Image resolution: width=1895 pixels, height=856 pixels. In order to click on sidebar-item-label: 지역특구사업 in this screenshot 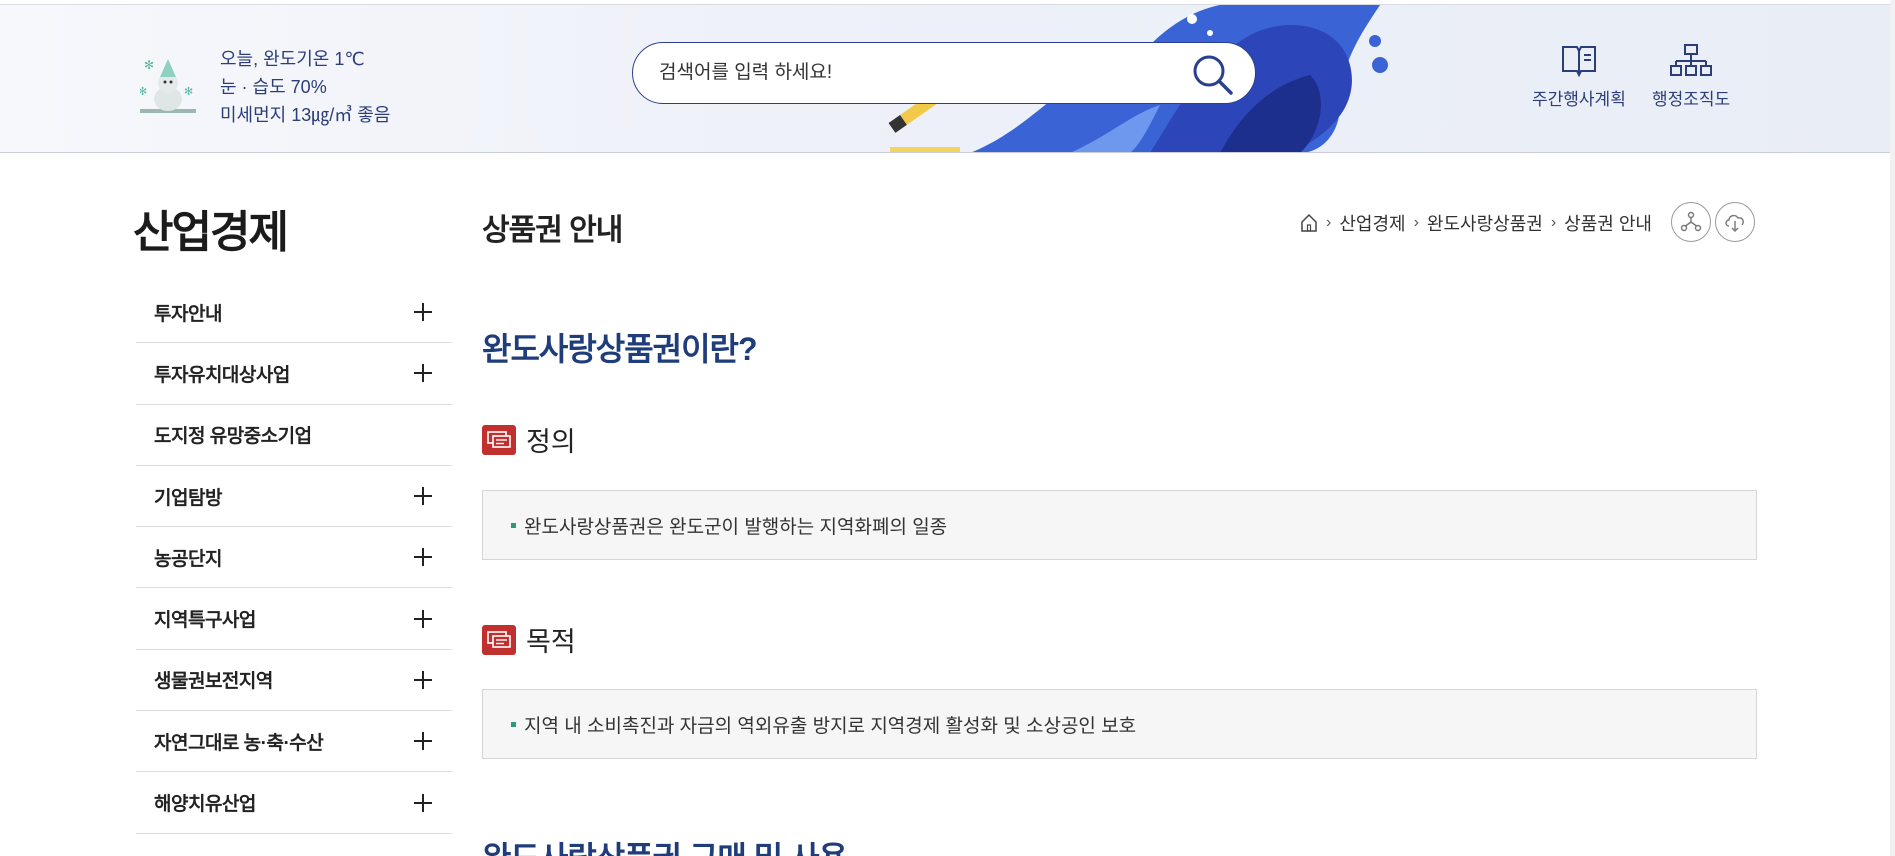, I will do `click(205, 621)`.